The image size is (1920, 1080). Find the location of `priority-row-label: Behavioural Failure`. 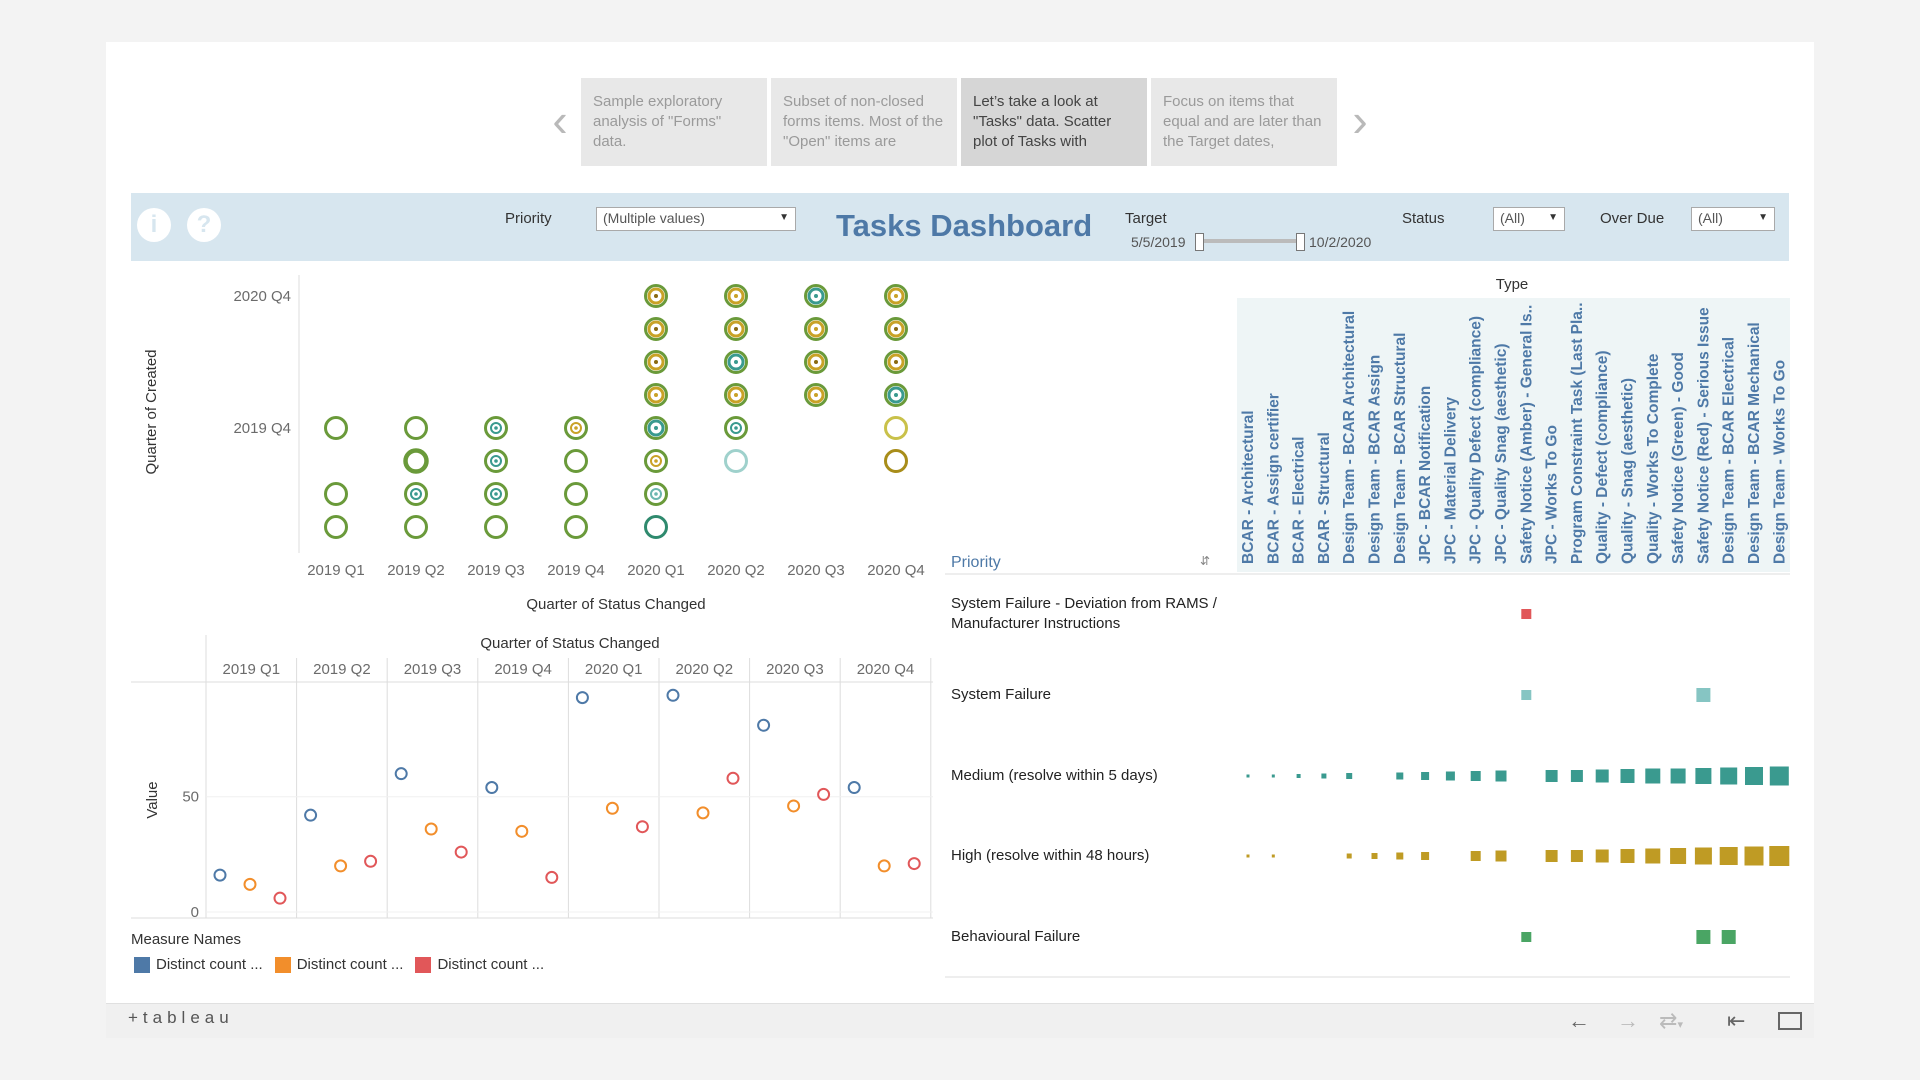

priority-row-label: Behavioural Failure is located at coordinates (1016, 936).